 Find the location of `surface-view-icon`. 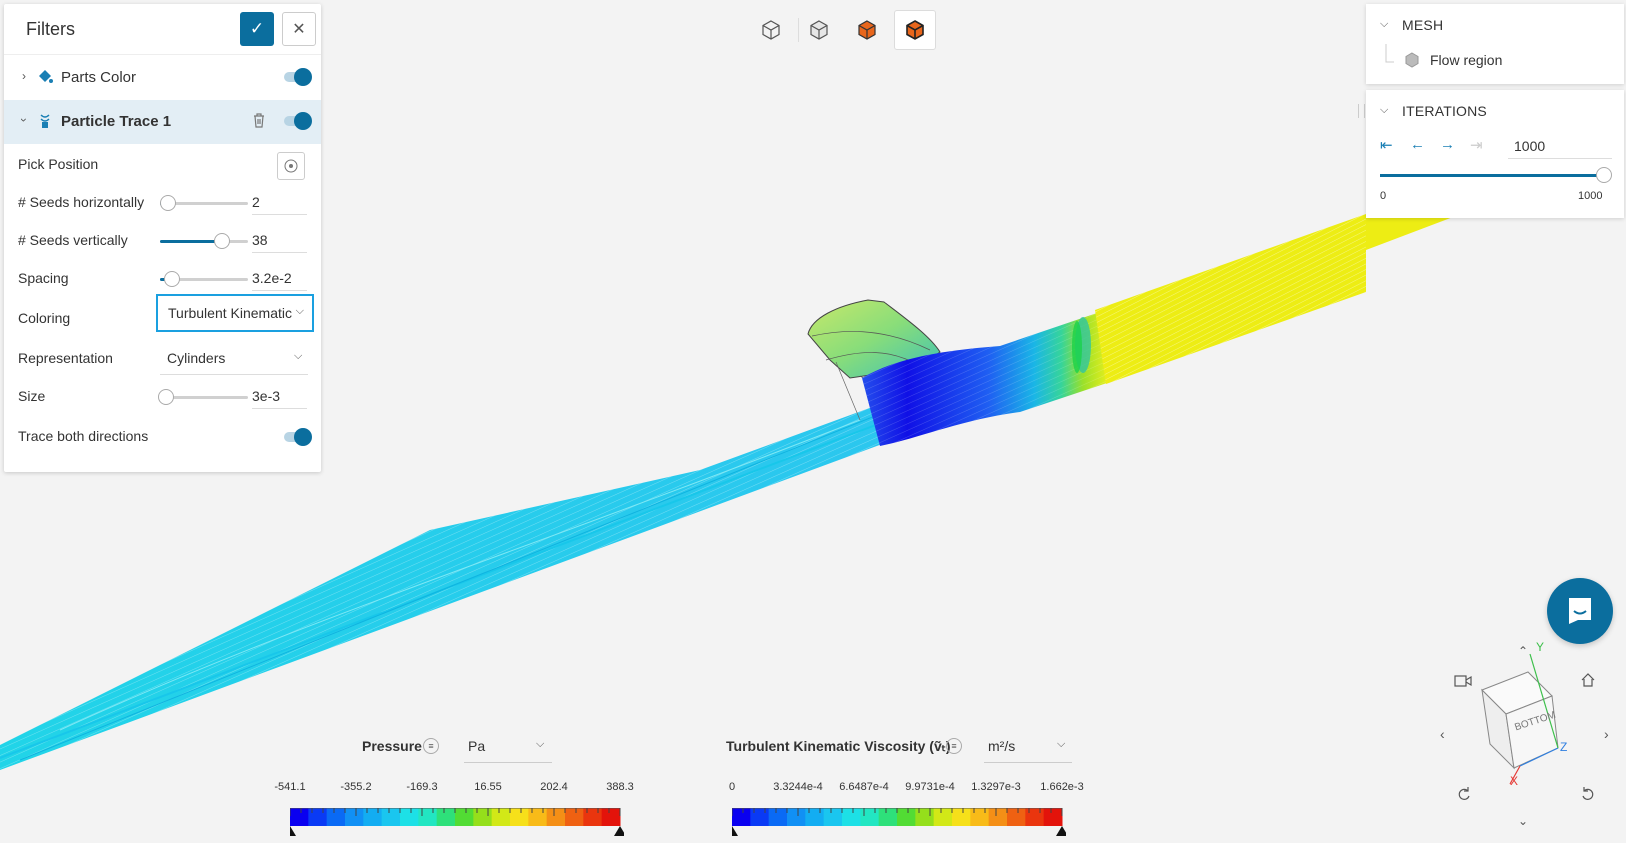

surface-view-icon is located at coordinates (819, 30).